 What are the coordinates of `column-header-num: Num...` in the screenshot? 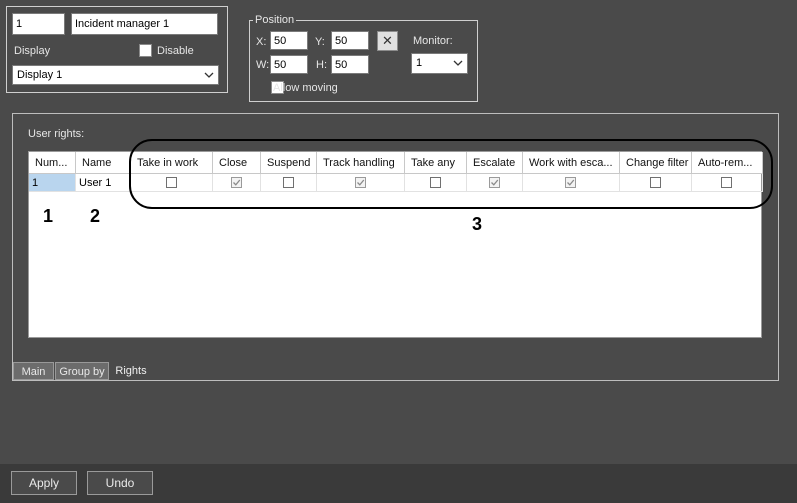 It's located at (52, 163).